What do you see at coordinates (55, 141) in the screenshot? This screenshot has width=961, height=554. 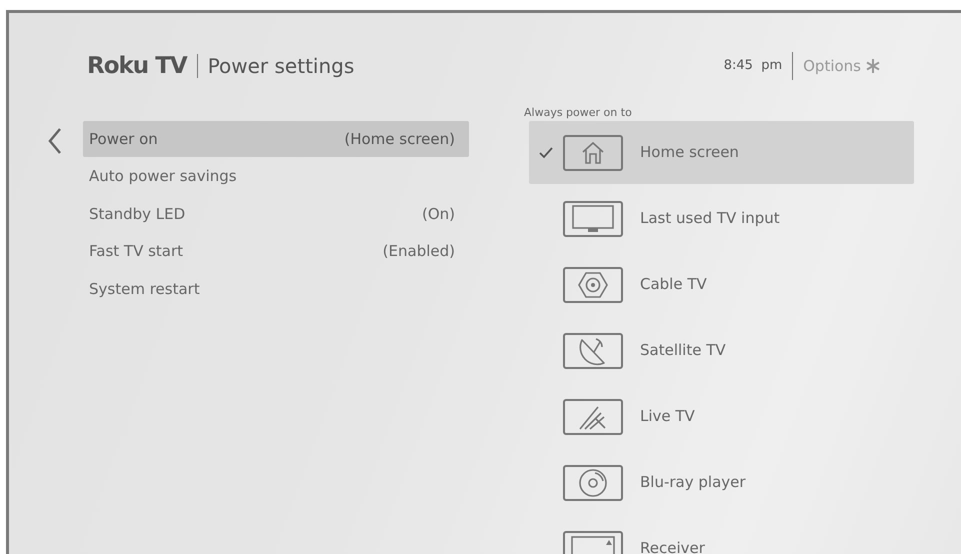 I see `back-icon` at bounding box center [55, 141].